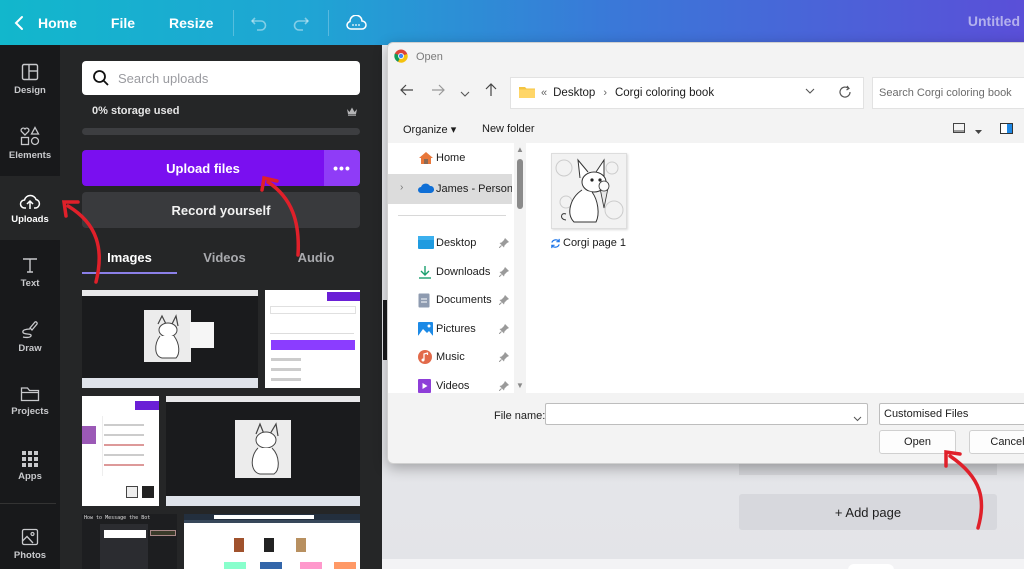  I want to click on tab-videos: Videos, so click(224, 257).